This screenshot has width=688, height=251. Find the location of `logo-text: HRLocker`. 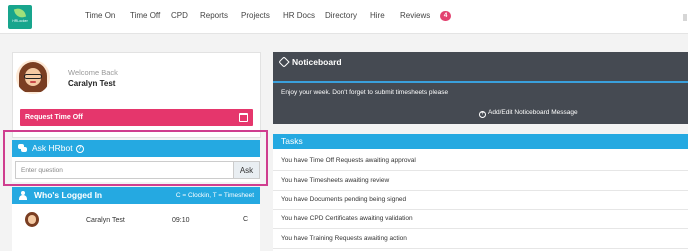

logo-text: HRLocker is located at coordinates (20, 21).